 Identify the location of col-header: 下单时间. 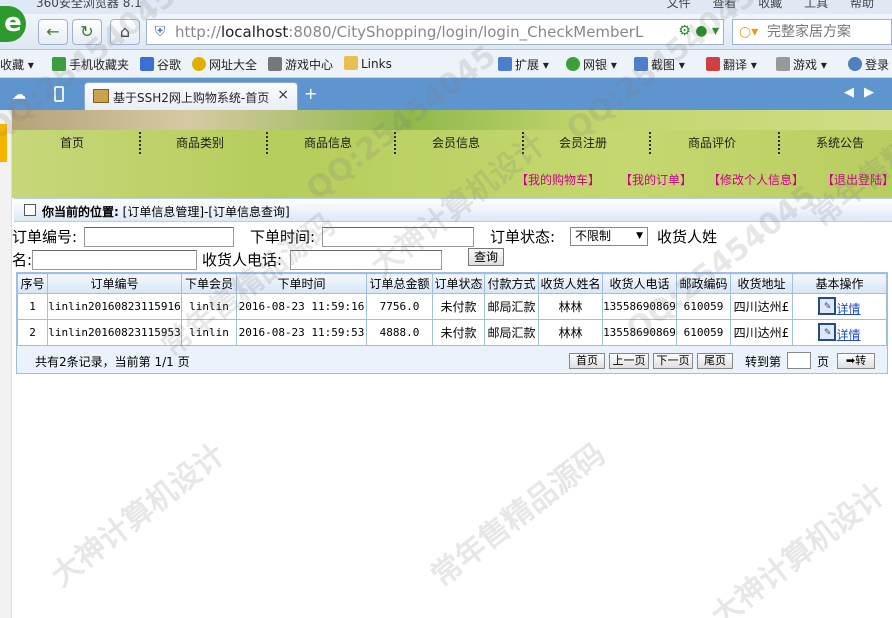
(301, 283).